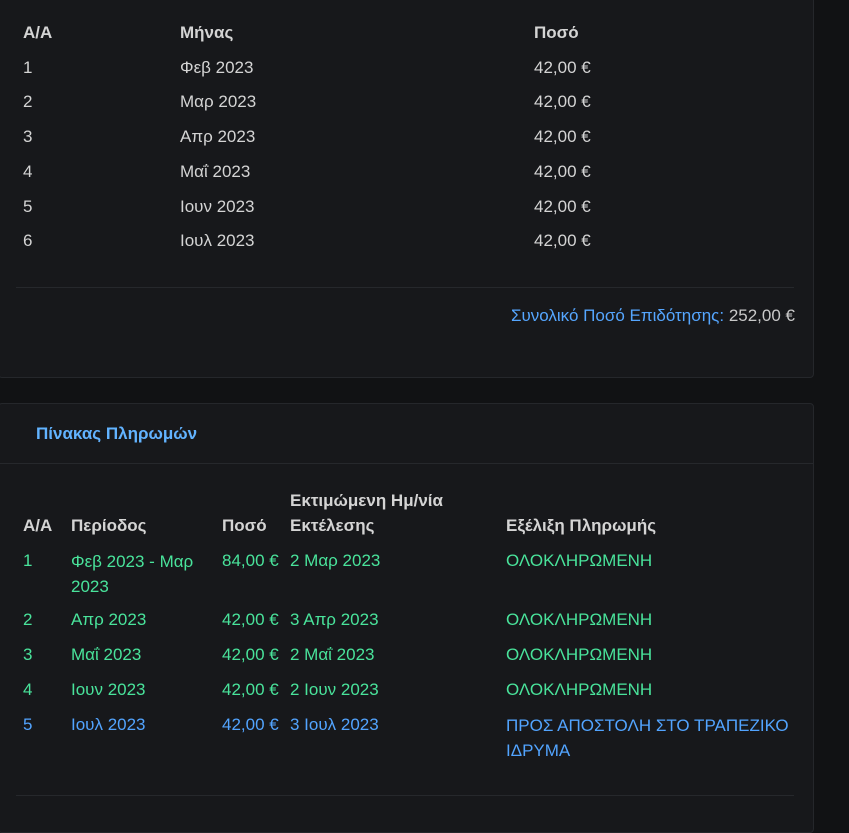 This screenshot has height=833, width=849. Describe the element at coordinates (28, 67) in the screenshot. I see `table-row-aa: 1` at that location.